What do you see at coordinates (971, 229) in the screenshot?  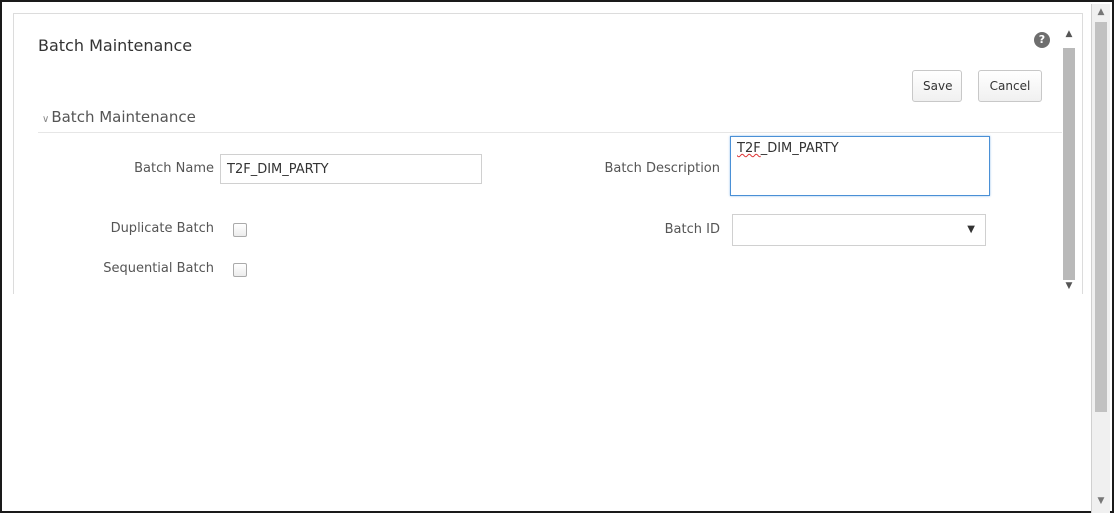 I see `caret-down-icon: ▼` at bounding box center [971, 229].